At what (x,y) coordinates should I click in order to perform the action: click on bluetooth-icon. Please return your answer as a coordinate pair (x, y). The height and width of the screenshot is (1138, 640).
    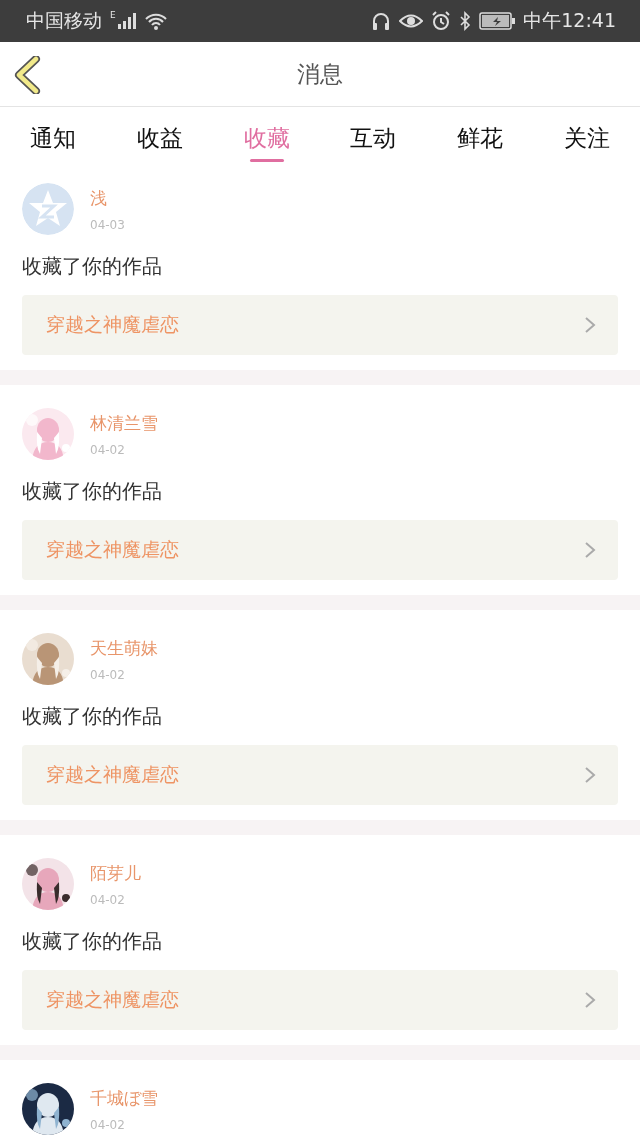
    Looking at the image, I should click on (465, 21).